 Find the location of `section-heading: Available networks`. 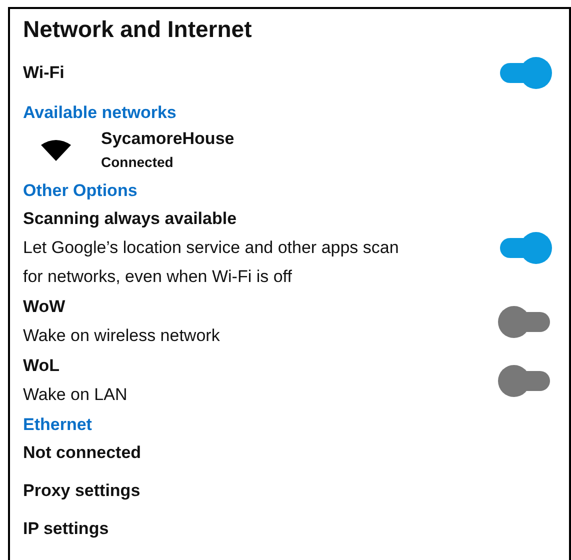

section-heading: Available networks is located at coordinates (100, 113).